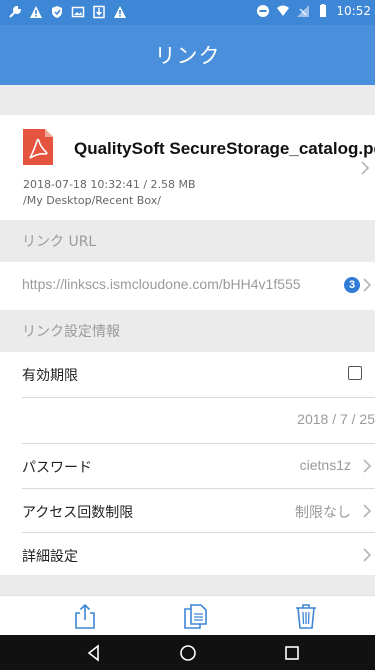 This screenshot has width=375, height=670. I want to click on expiry-date-value: 2018 / 7 / 25, so click(336, 419).